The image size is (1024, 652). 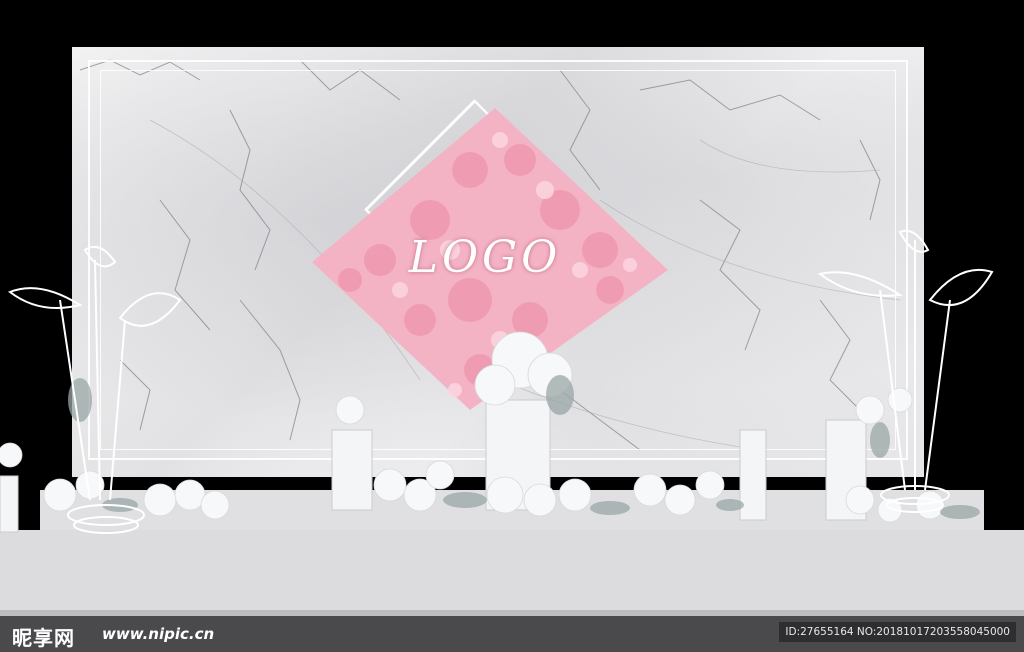 I want to click on watermark-image-id: ID:27655164 NO:20181017203558045000, so click(x=897, y=632).